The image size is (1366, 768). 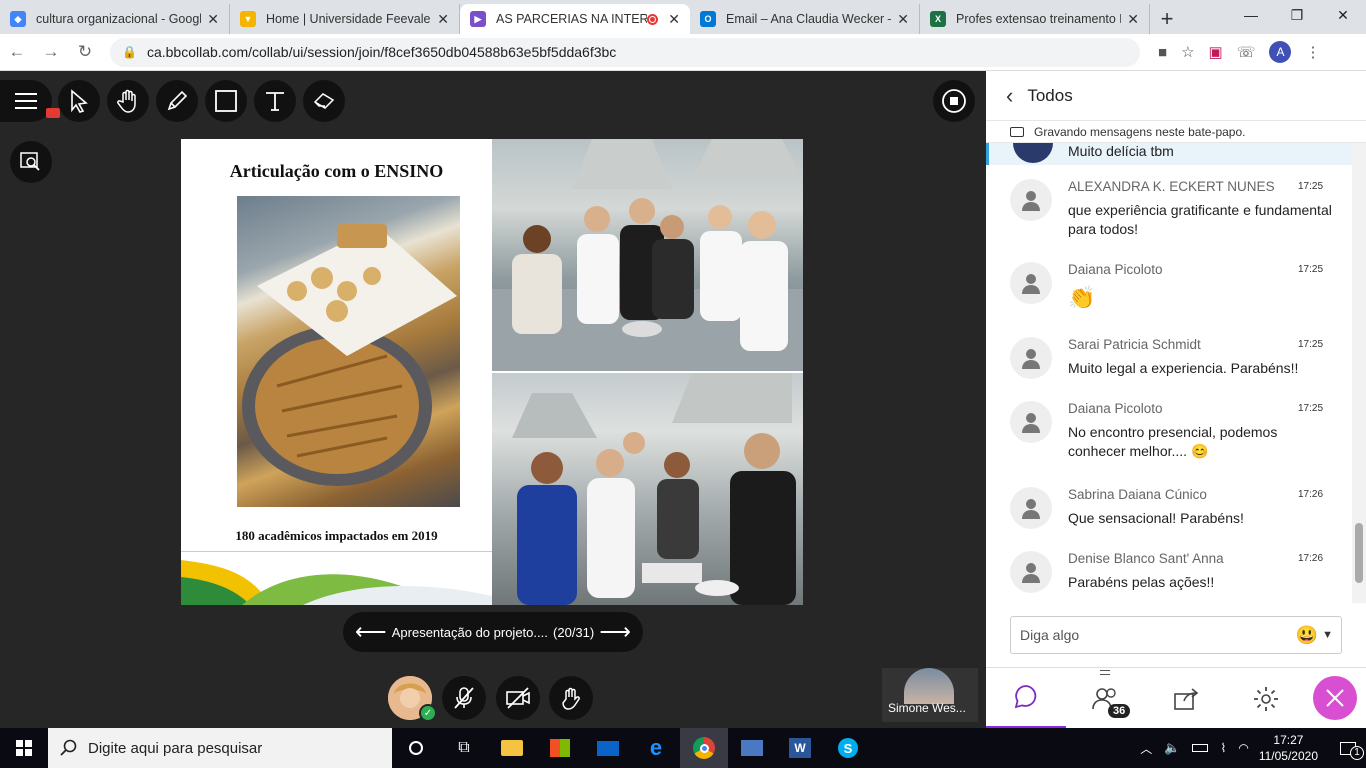 What do you see at coordinates (1246, 52) in the screenshot?
I see `phone-extension-icon: ☏` at bounding box center [1246, 52].